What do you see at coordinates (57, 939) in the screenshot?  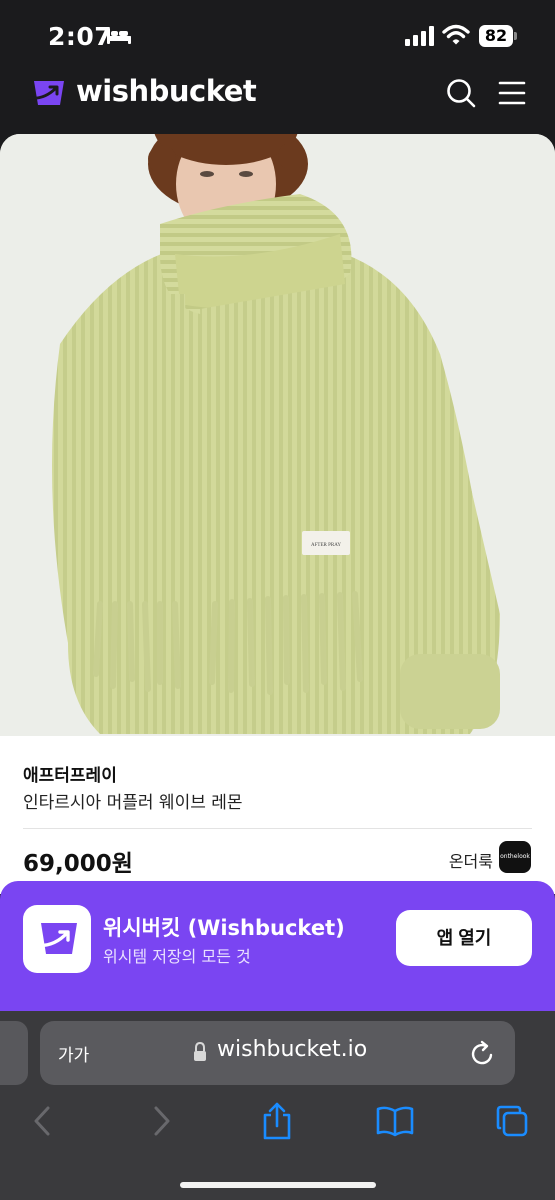 I see `wishbucket-app-icon` at bounding box center [57, 939].